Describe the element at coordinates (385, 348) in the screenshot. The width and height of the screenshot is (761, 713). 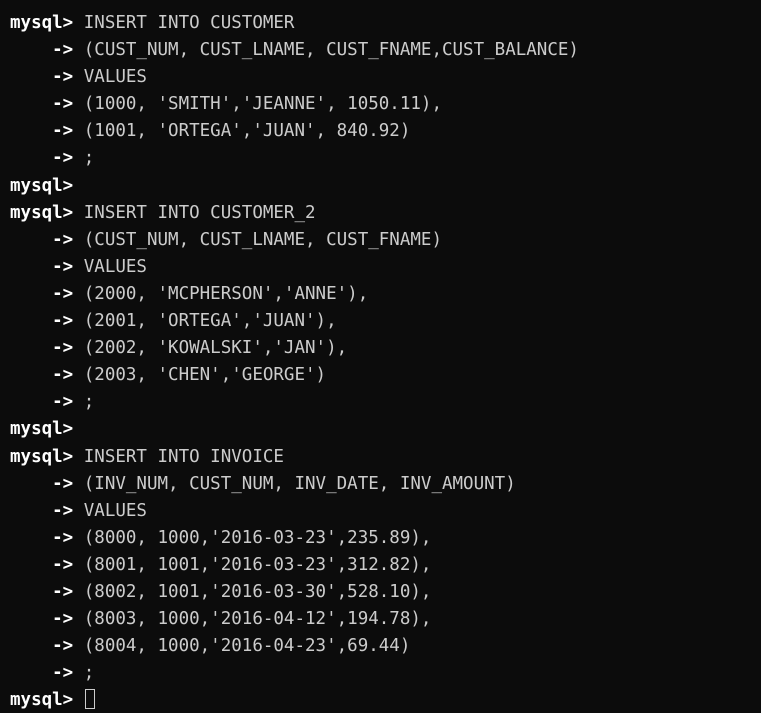
I see `terminal-line: -> (2002, 'KOWALSKI','JAN'),` at that location.